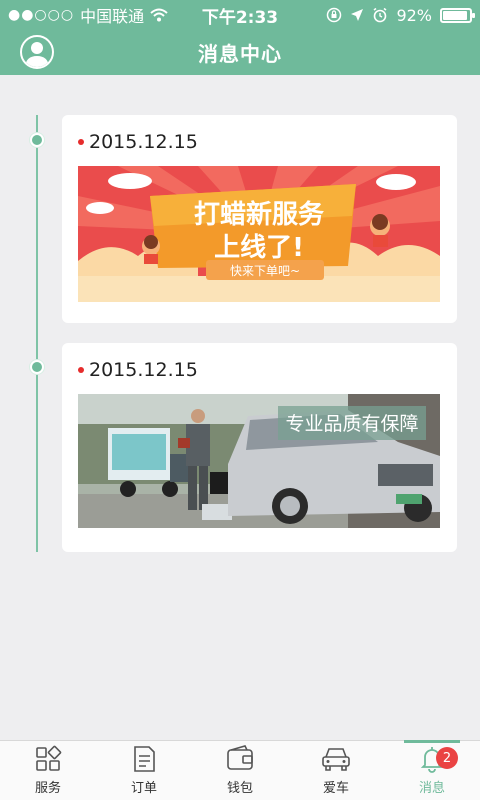 The width and height of the screenshot is (480, 800). Describe the element at coordinates (357, 15) in the screenshot. I see `location-icon` at that location.